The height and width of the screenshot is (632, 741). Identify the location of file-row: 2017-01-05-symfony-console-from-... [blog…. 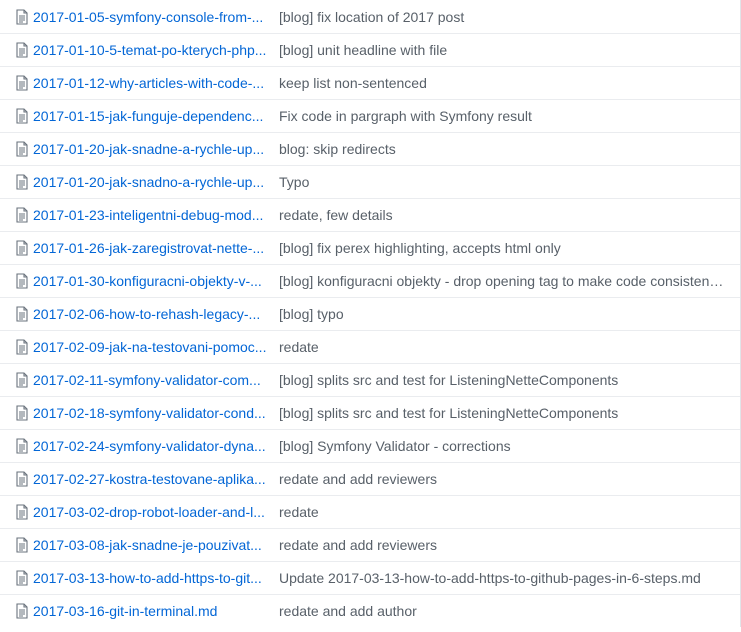
(370, 16).